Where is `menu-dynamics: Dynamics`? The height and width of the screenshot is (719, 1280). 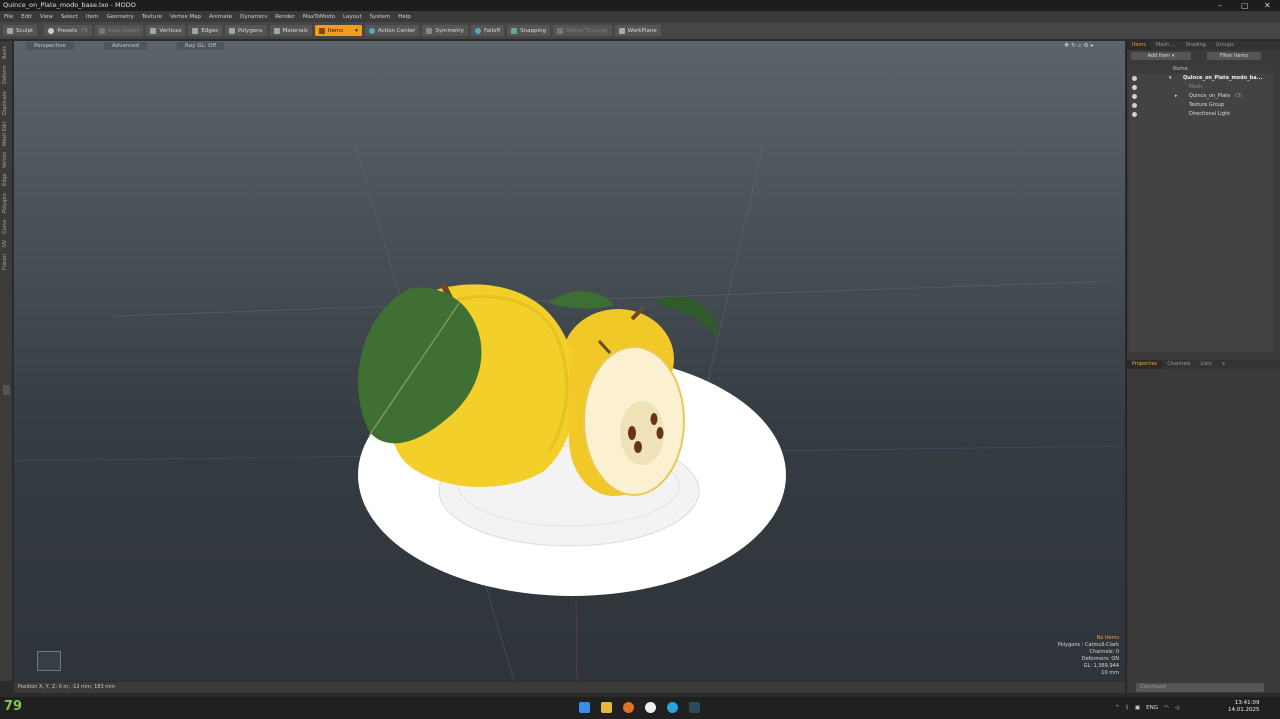
menu-dynamics: Dynamics is located at coordinates (253, 17).